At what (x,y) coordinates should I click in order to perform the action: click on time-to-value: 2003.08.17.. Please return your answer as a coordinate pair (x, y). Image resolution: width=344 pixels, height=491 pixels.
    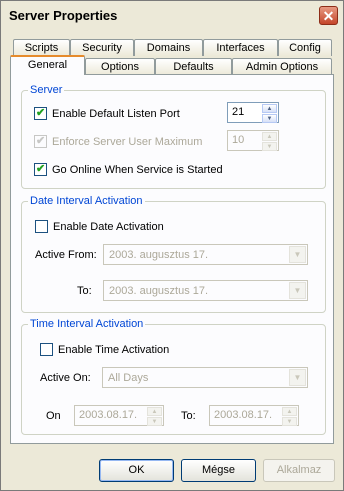
    Looking at the image, I should click on (243, 415).